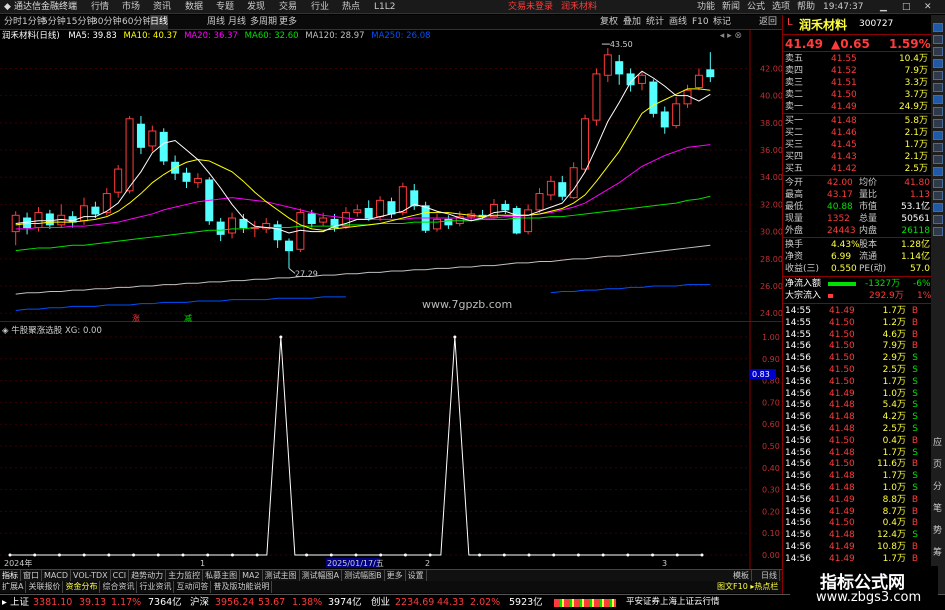  I want to click on ask-row: 卖四 41.52 7.9万, so click(857, 71).